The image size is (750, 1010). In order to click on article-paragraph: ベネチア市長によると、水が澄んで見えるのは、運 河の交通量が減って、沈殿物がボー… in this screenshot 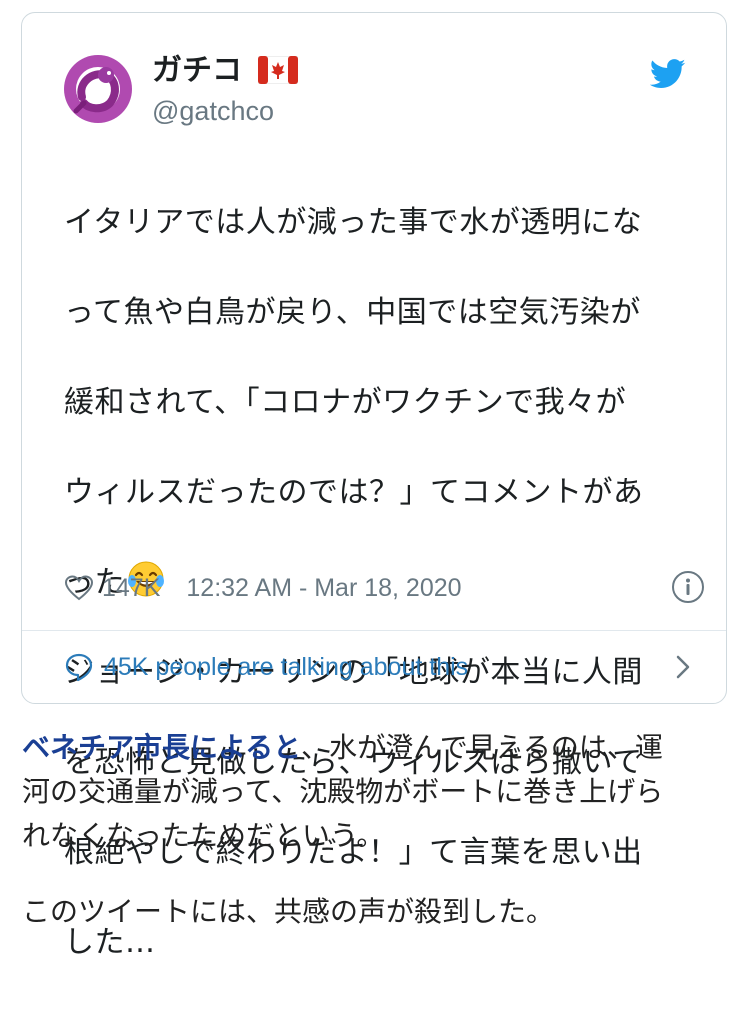, I will do `click(372, 792)`.